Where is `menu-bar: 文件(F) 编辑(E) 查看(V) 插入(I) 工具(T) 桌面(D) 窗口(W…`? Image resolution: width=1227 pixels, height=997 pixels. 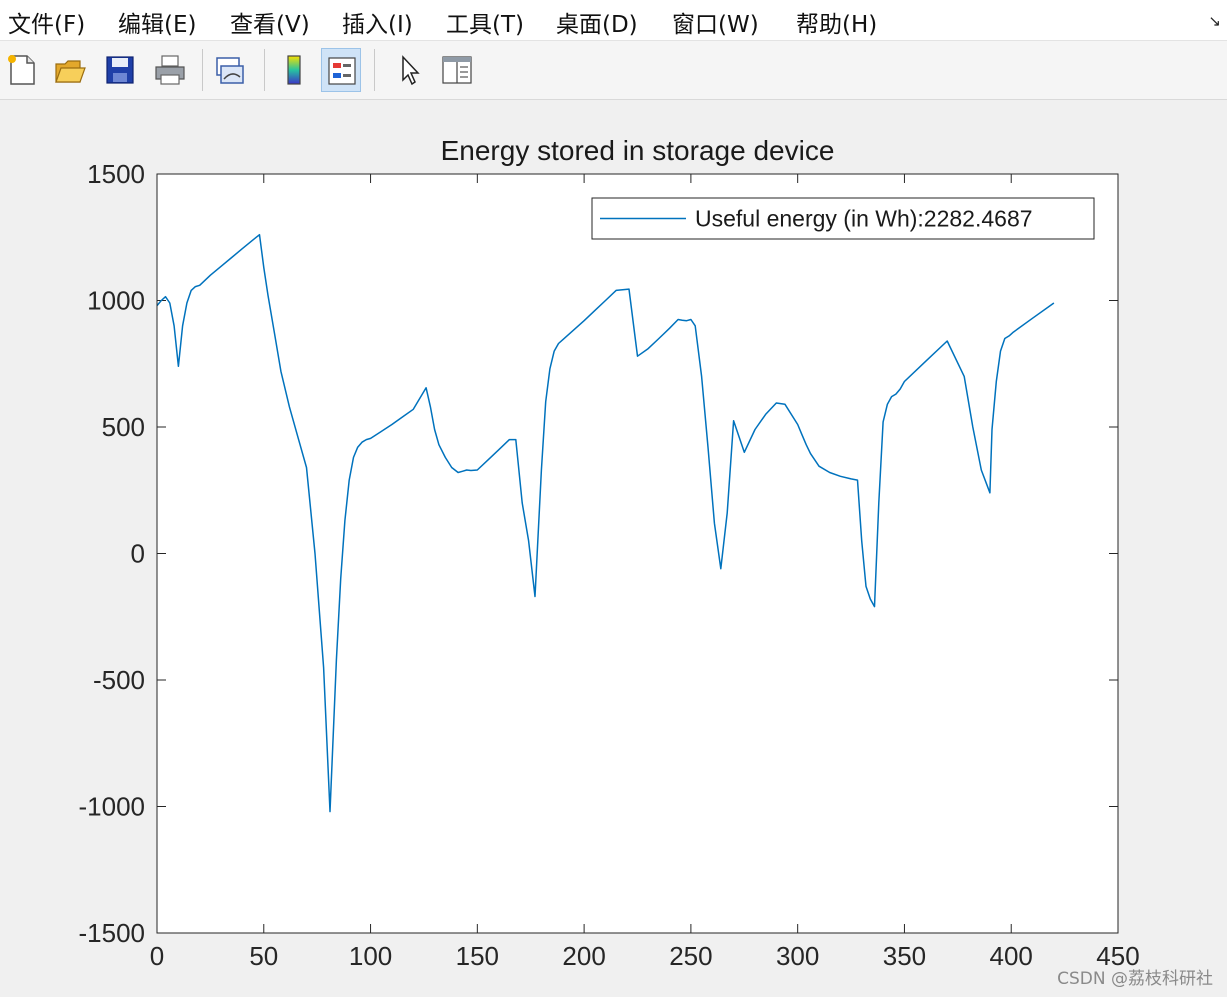 menu-bar: 文件(F) 编辑(E) 查看(V) 插入(I) 工具(T) 桌面(D) 窗口(W… is located at coordinates (613, 20).